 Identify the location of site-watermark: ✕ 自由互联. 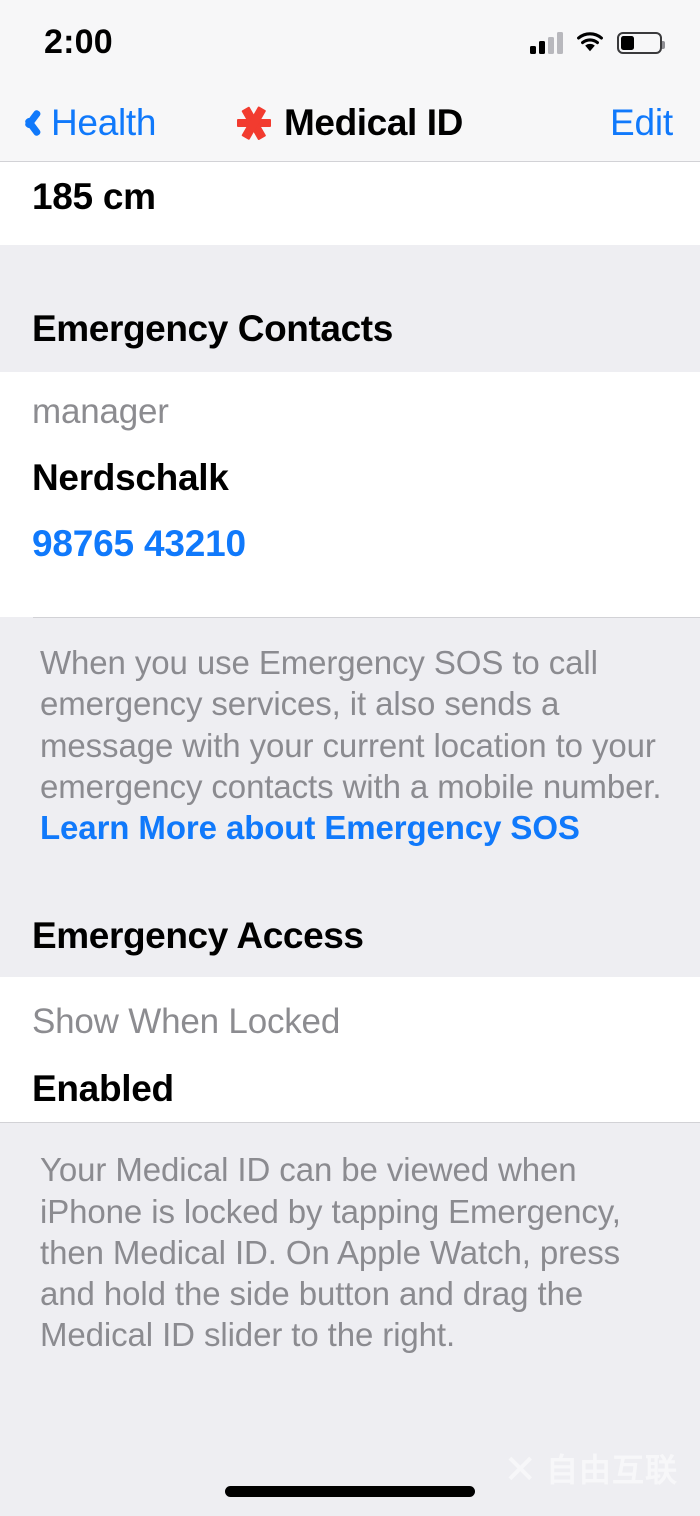
(590, 1470).